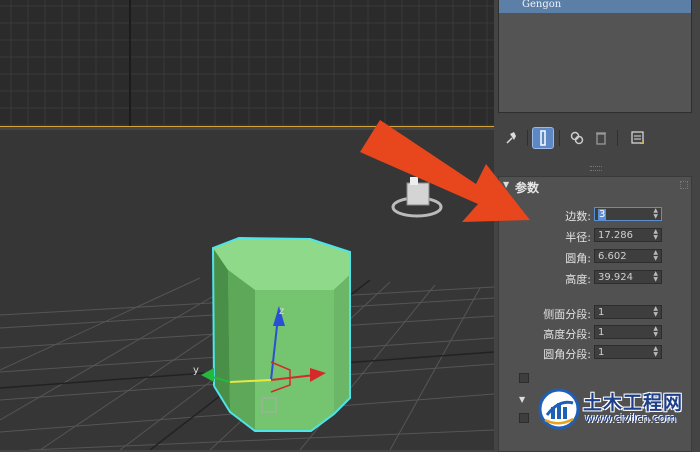 The image size is (700, 452). I want to click on logo-emblem-icon, so click(559, 409).